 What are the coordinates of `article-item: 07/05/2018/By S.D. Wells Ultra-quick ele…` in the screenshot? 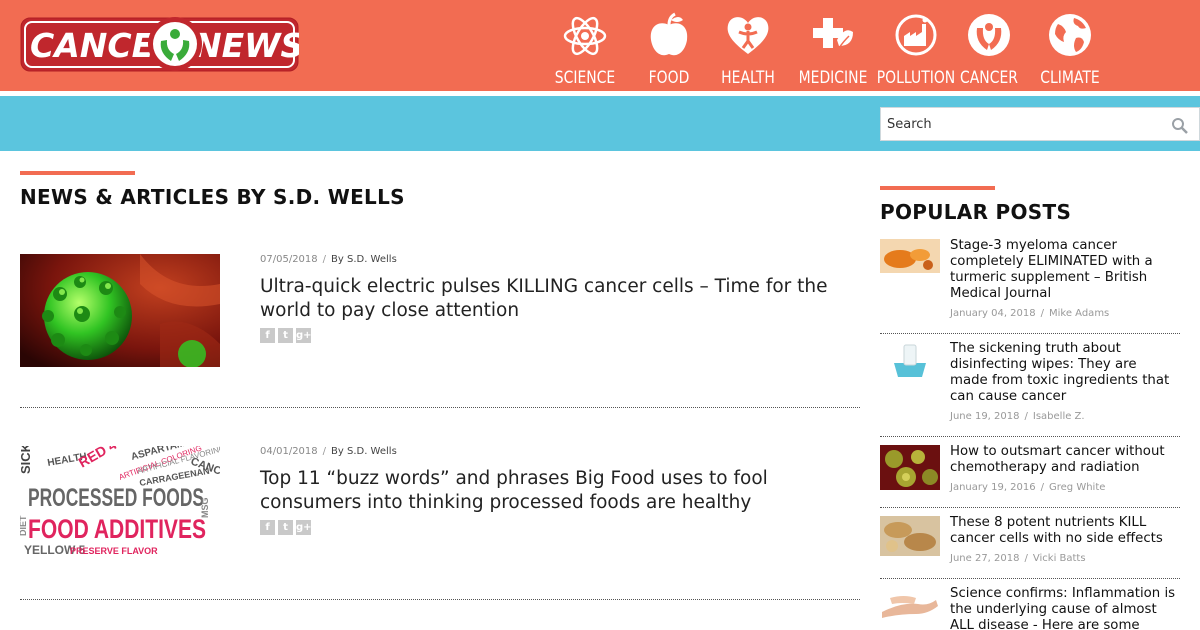 It's located at (440, 314).